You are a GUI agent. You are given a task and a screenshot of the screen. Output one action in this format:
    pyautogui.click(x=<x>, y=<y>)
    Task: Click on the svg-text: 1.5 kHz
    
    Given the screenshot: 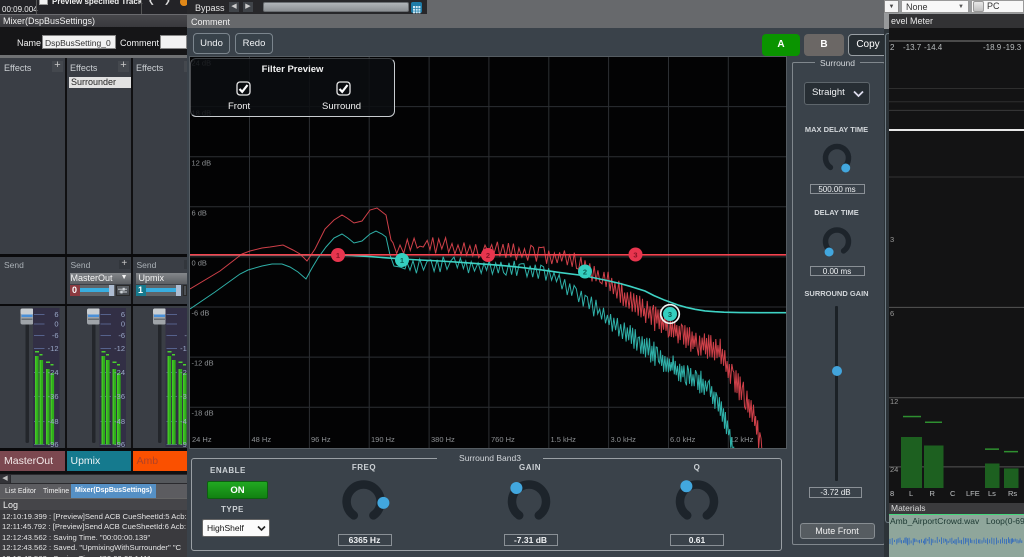 What is the action you would take?
    pyautogui.click(x=564, y=439)
    